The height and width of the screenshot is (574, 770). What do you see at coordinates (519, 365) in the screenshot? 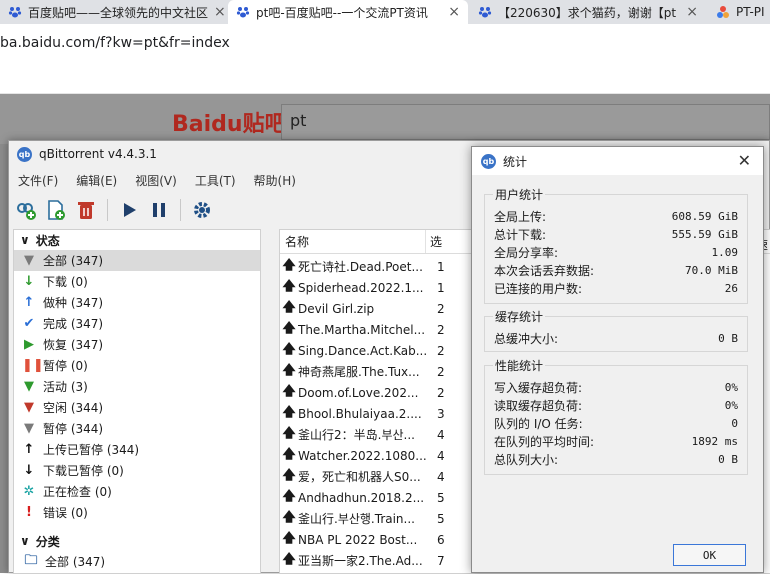
I see `group-title: 性能统计` at bounding box center [519, 365].